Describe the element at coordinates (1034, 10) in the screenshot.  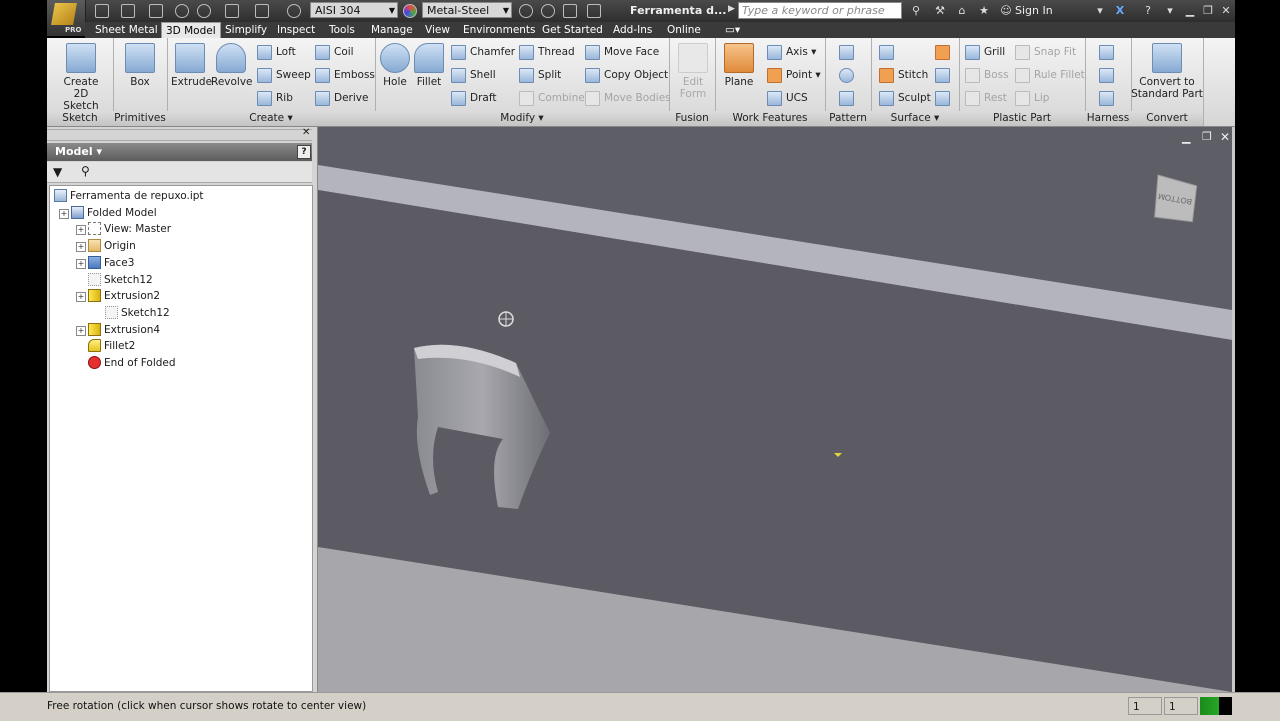
I see `sign-in-link: Sign In` at that location.